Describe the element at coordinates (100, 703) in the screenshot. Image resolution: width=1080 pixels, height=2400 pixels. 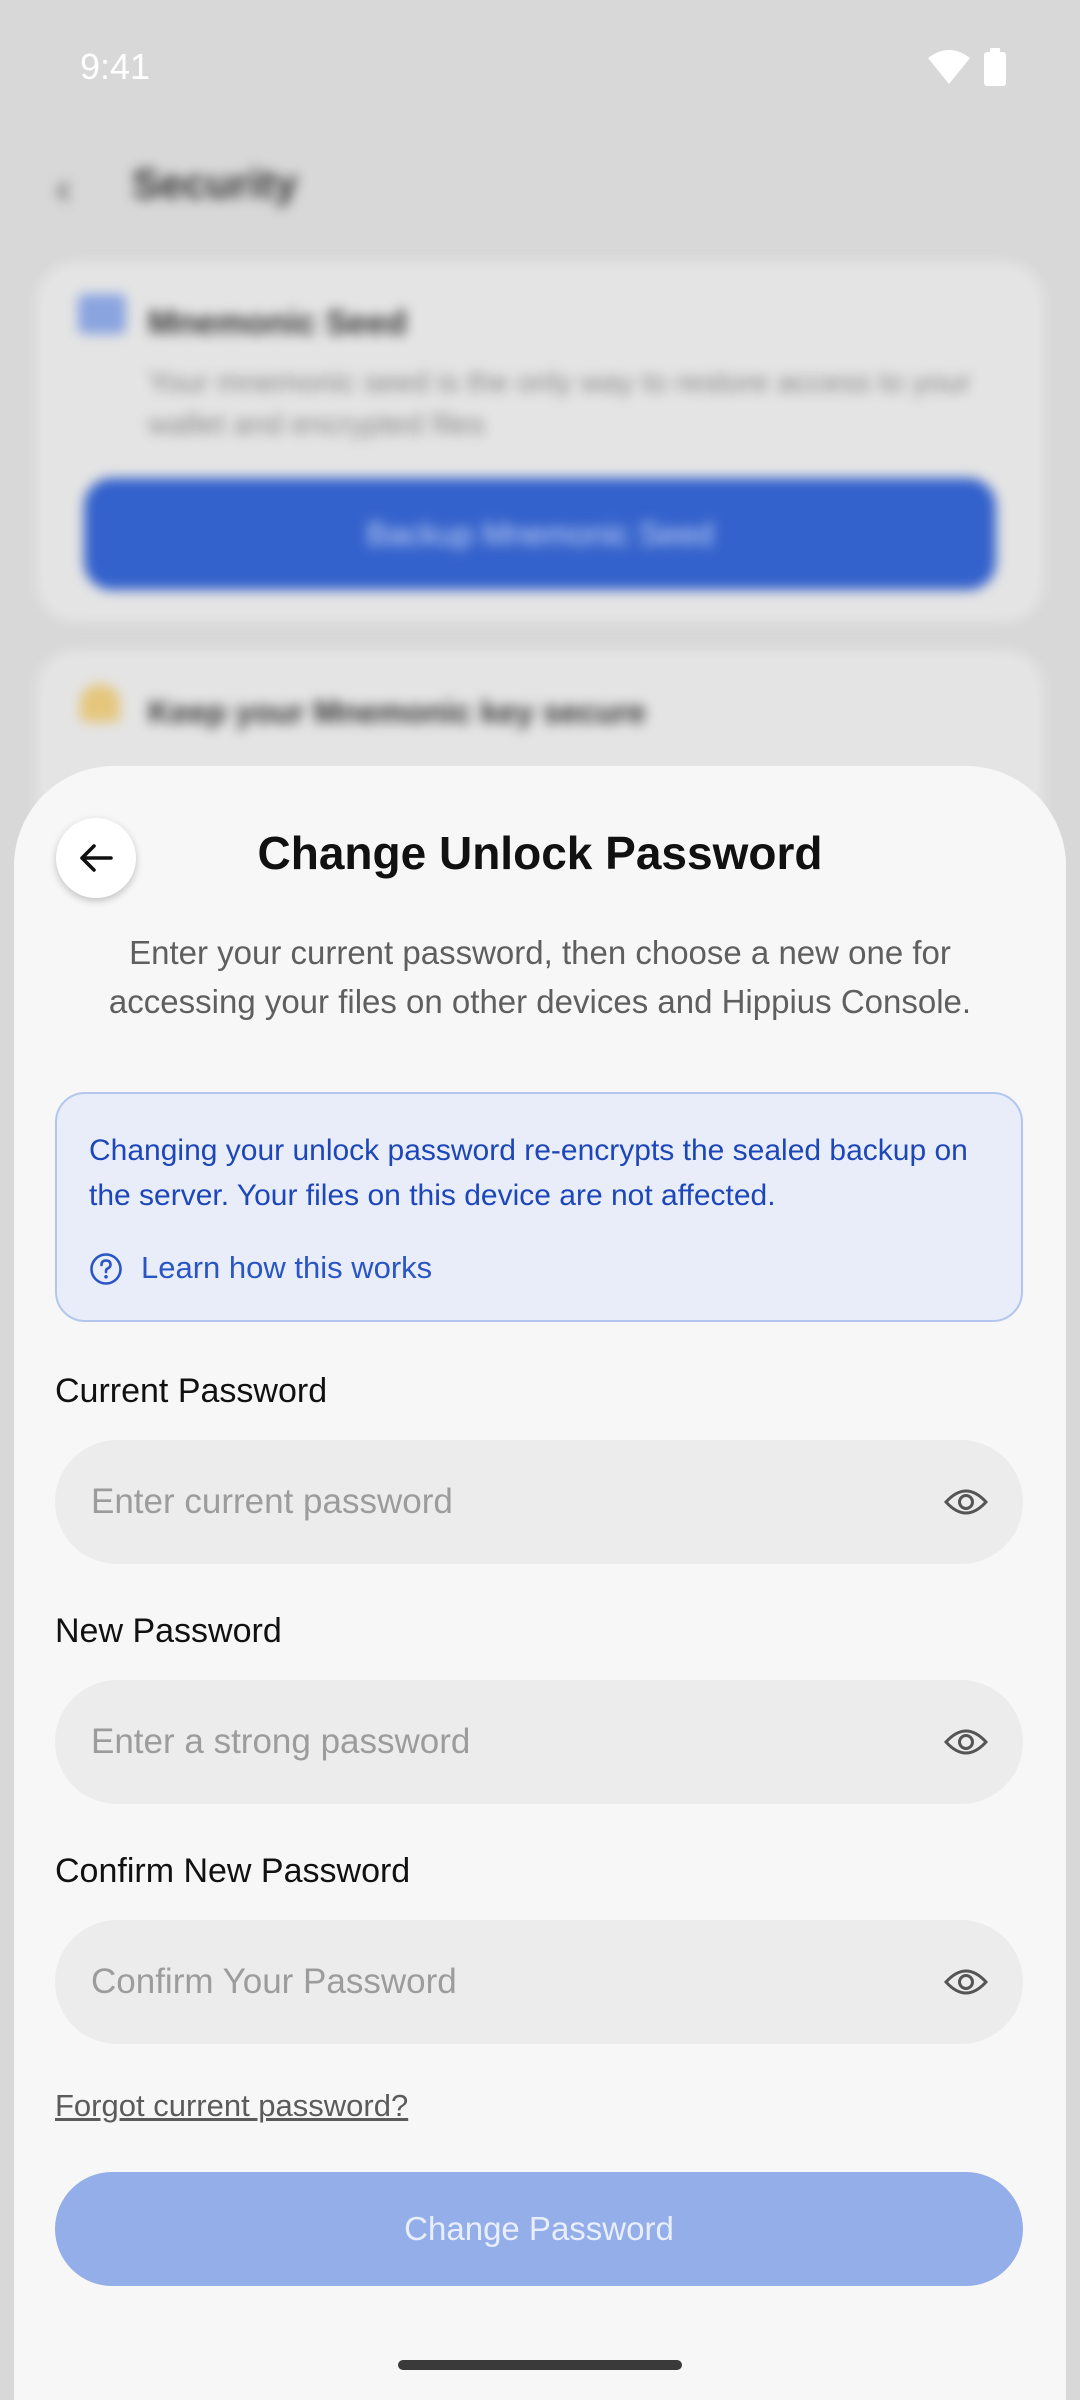
I see `warning-icon` at that location.